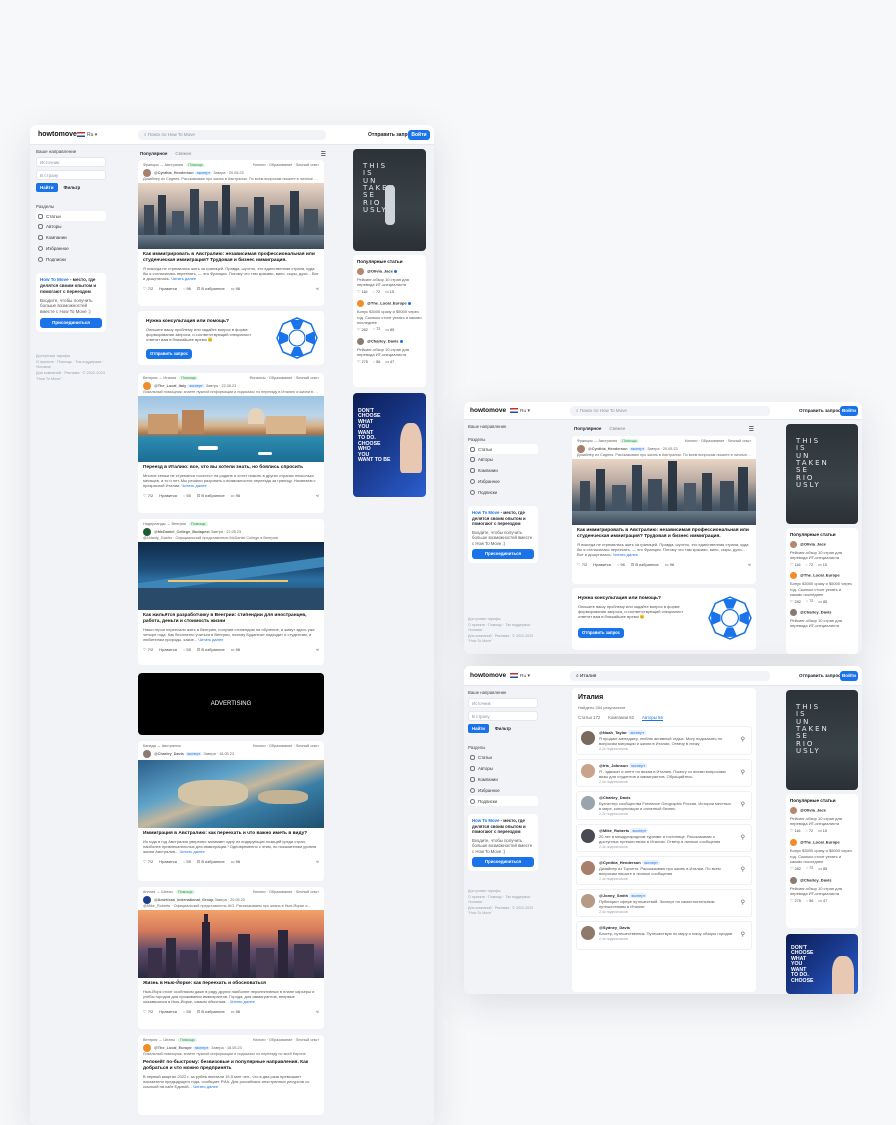 The image size is (896, 1125). What do you see at coordinates (503, 449) in the screenshot?
I see `sidebar-item-articles: Статьи` at bounding box center [503, 449].